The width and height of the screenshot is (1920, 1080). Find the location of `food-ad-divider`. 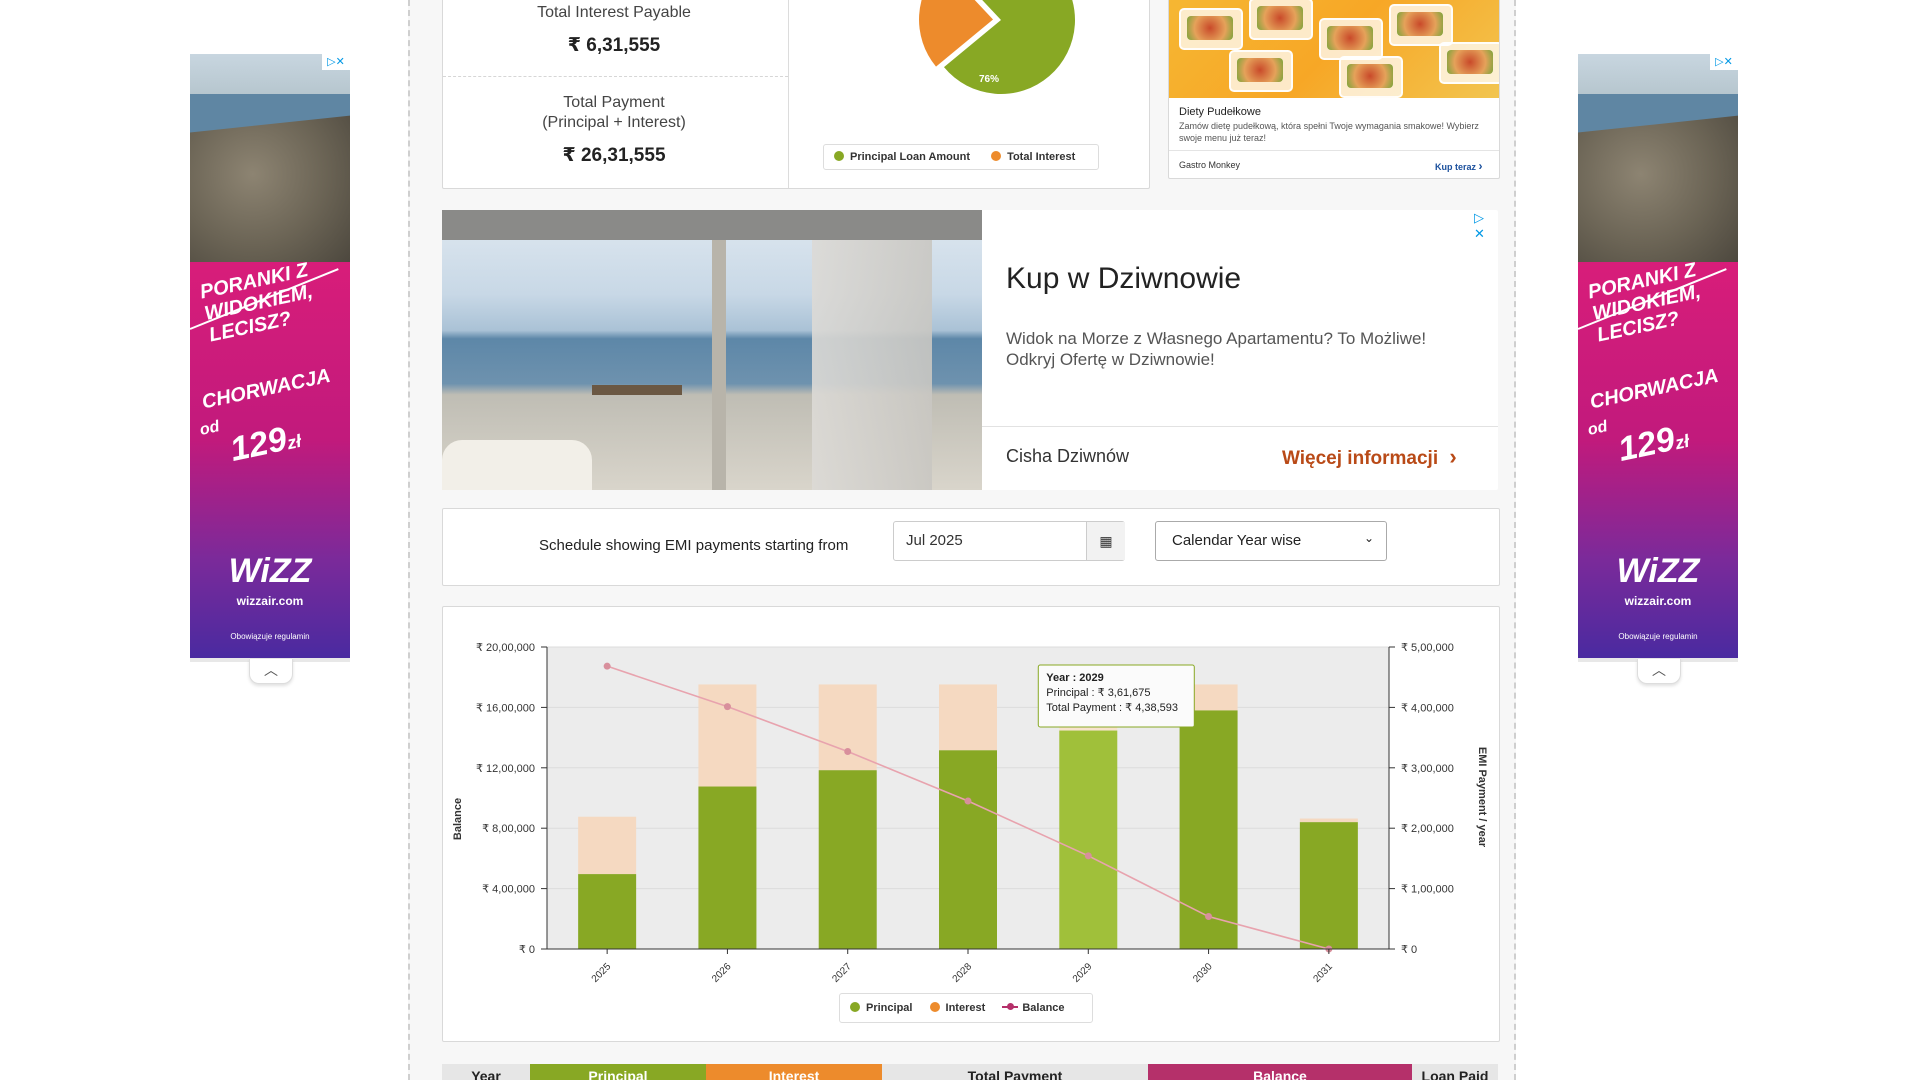

food-ad-divider is located at coordinates (1334, 150).